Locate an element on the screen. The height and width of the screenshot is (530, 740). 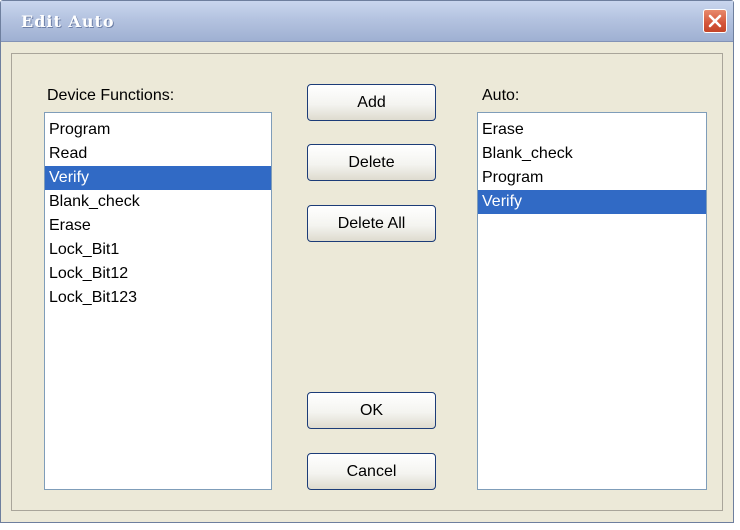
list-item: Read is located at coordinates (158, 154).